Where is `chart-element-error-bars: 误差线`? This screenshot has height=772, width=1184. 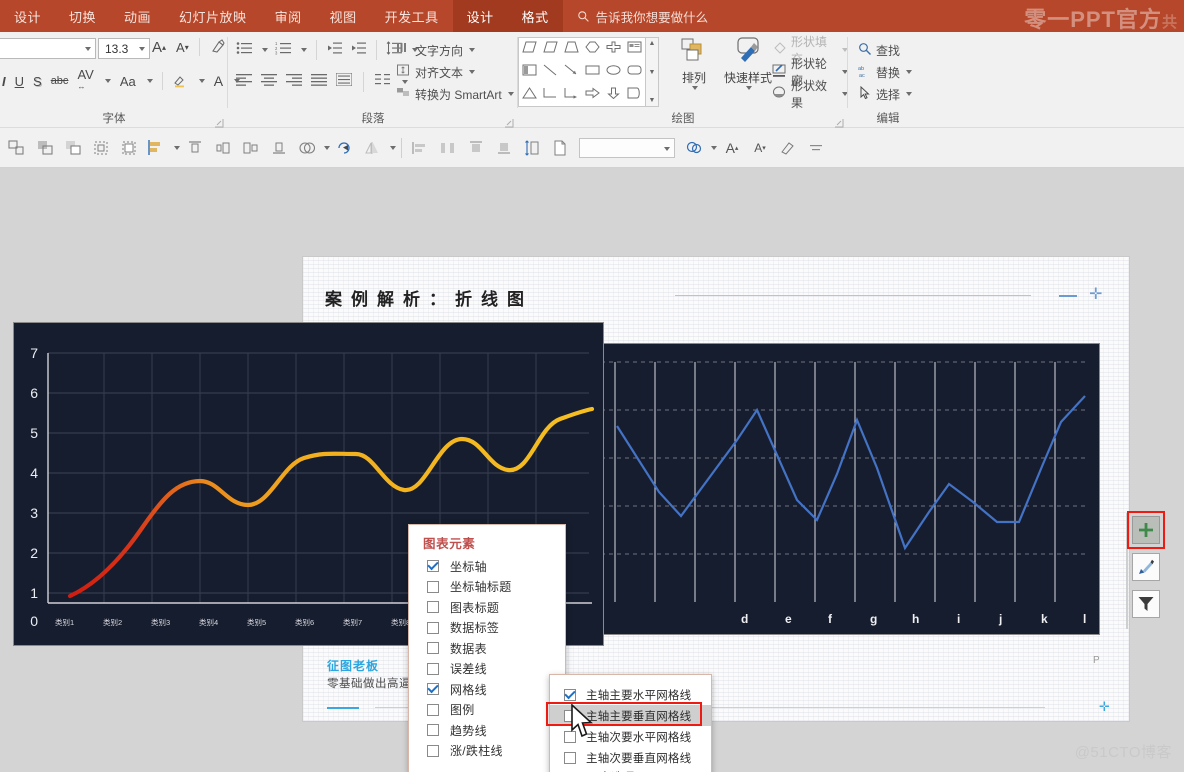
chart-element-error-bars: 误差线 is located at coordinates (487, 669).